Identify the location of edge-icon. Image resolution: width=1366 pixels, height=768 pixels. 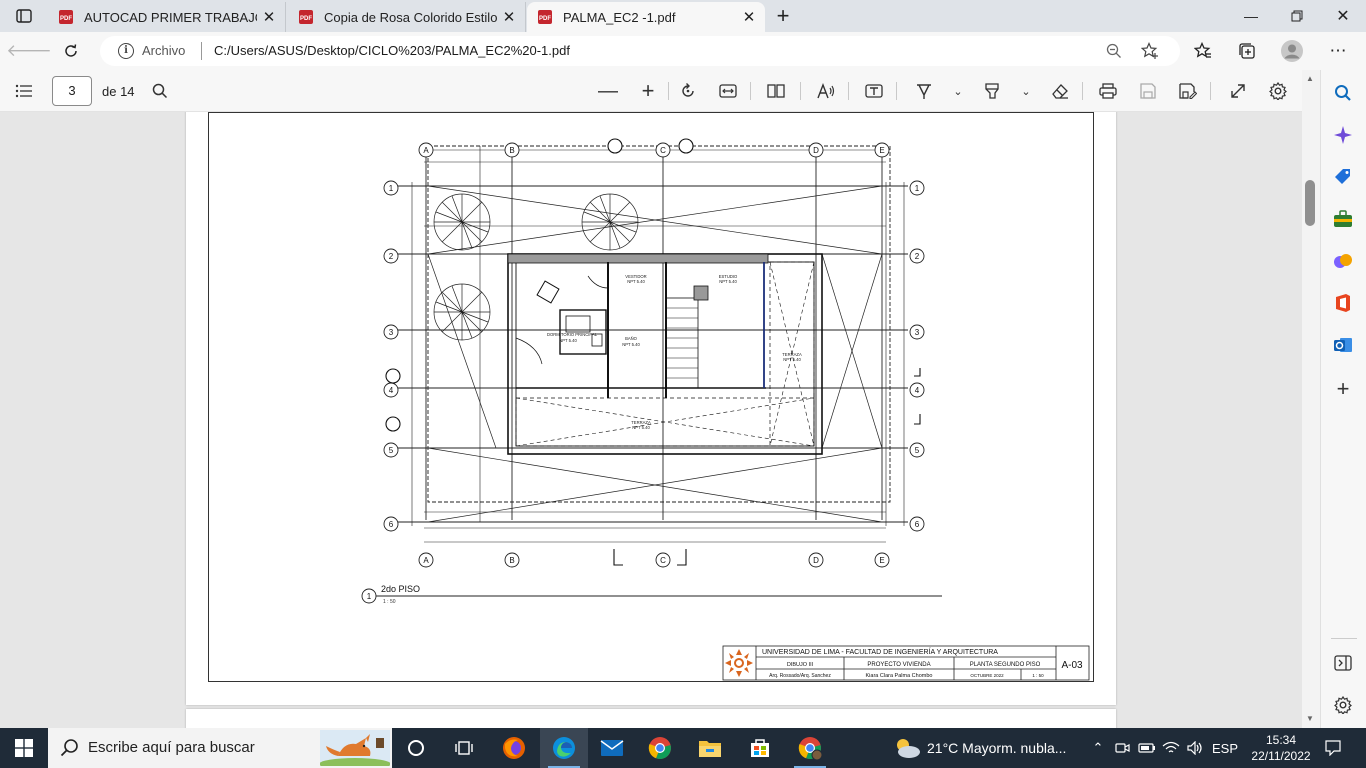
(564, 748).